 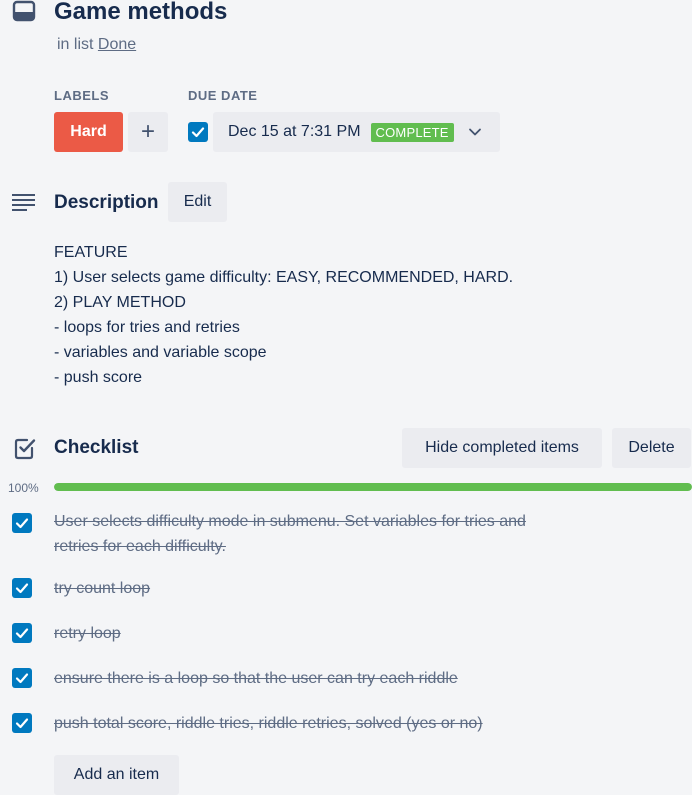 I want to click on add-label-button: +, so click(x=148, y=132).